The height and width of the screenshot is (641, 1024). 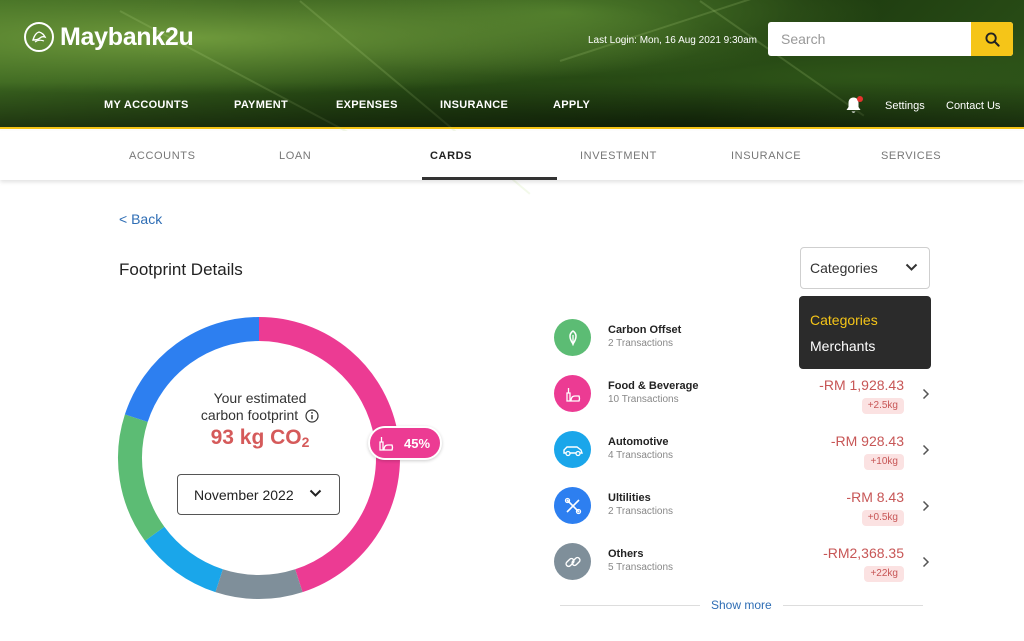 I want to click on contact-us-link: Contact Us, so click(x=973, y=106).